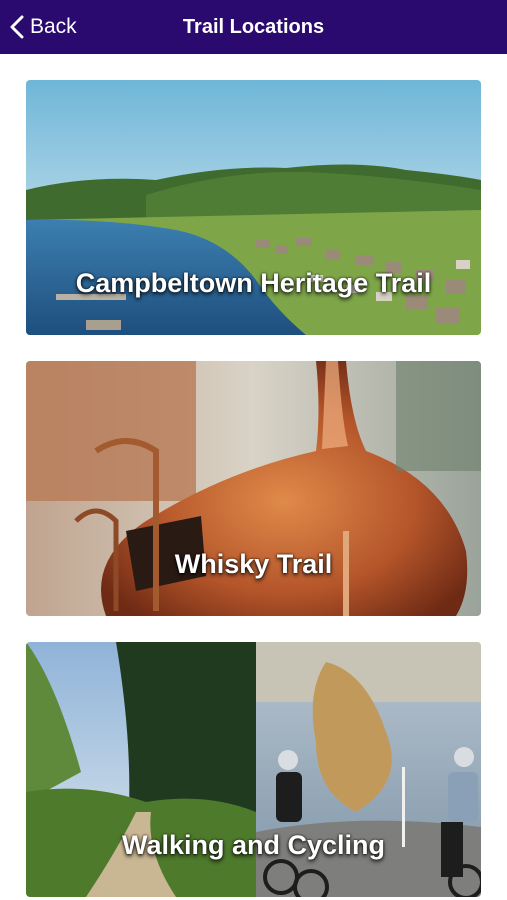 The image size is (507, 900). I want to click on back-button: Back, so click(43, 27).